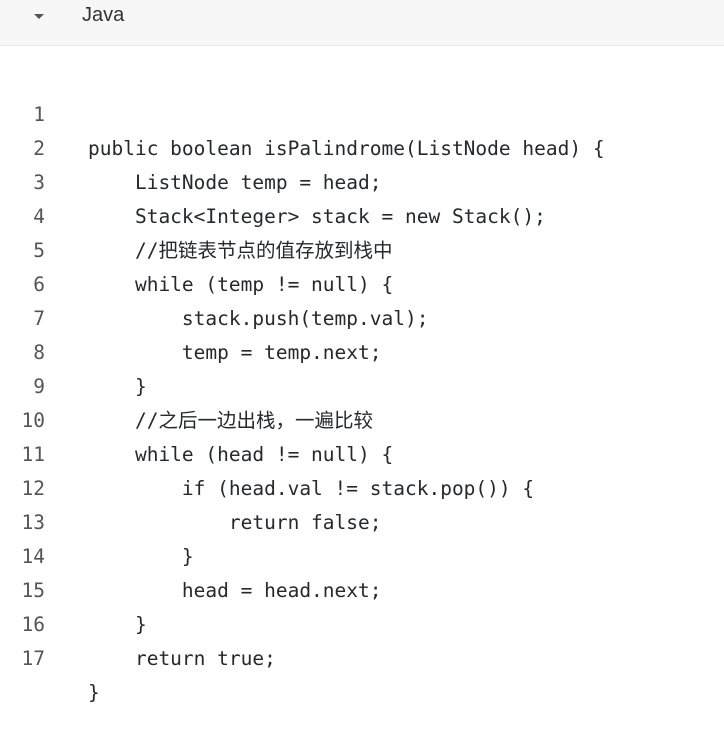  What do you see at coordinates (362, 452) in the screenshot?
I see `code-line: 11 if (head.val != stack.pop()) {` at bounding box center [362, 452].